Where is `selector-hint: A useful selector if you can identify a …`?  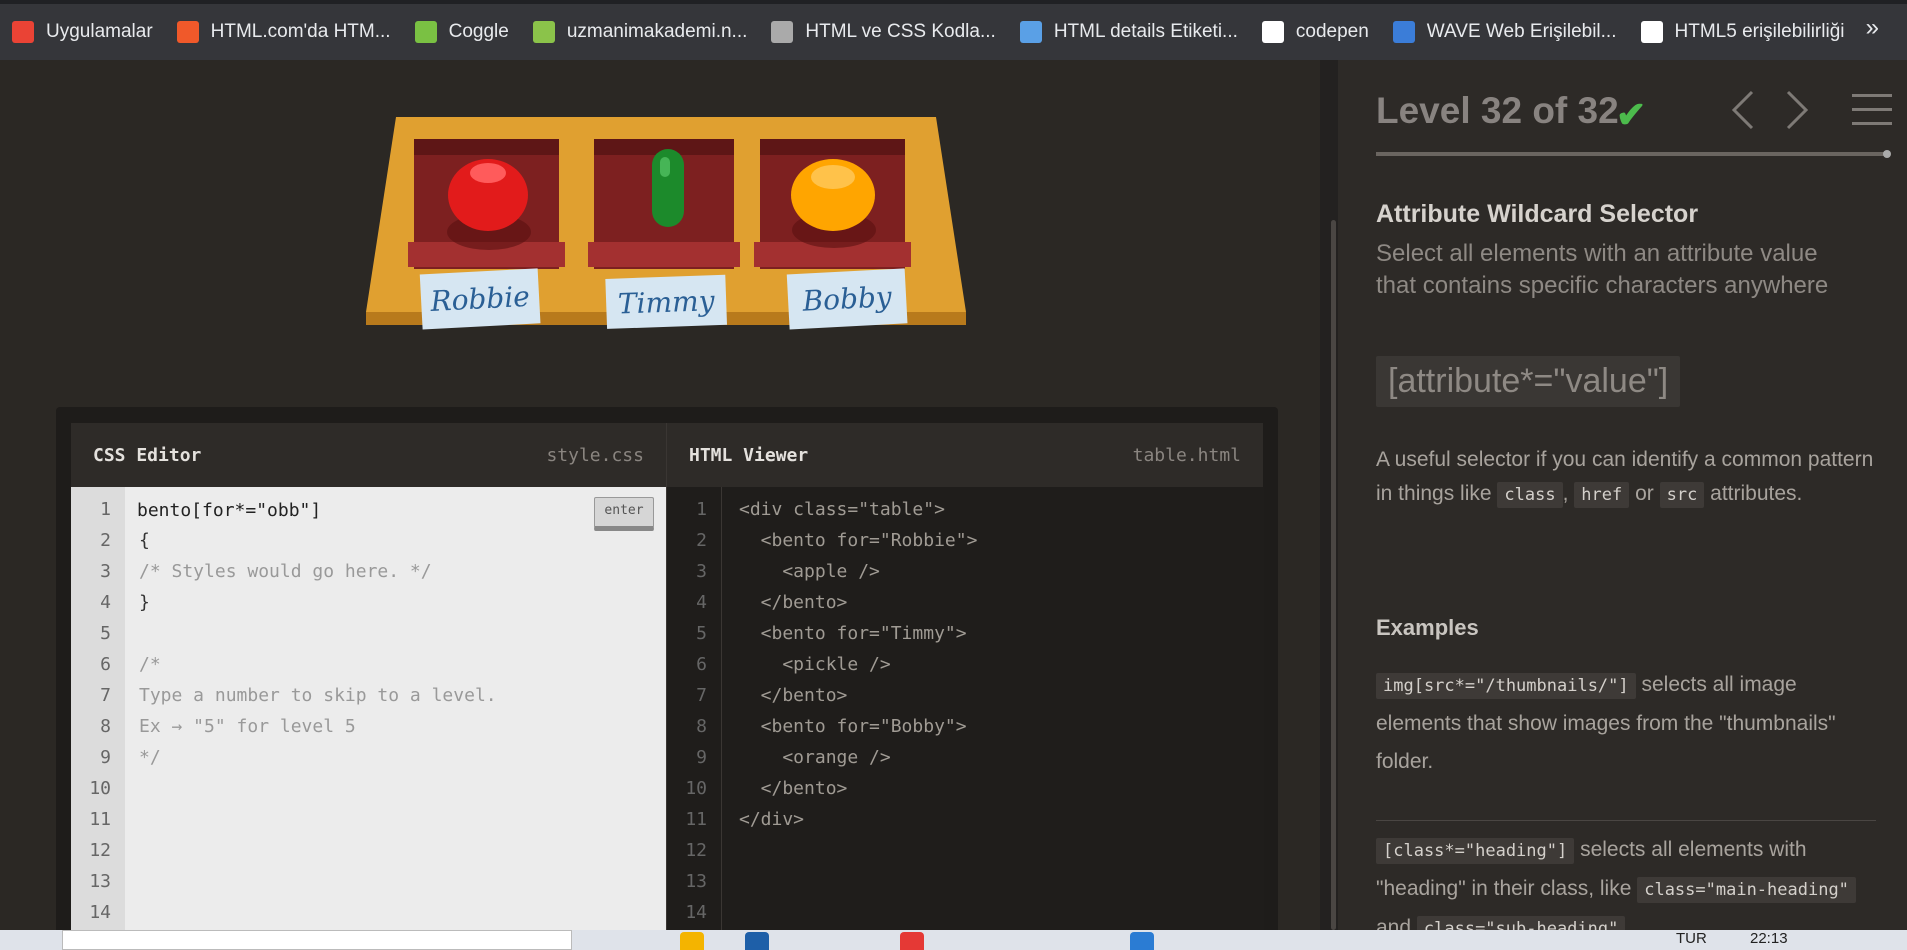
selector-hint: A useful selector if you can identify a … is located at coordinates (1626, 477).